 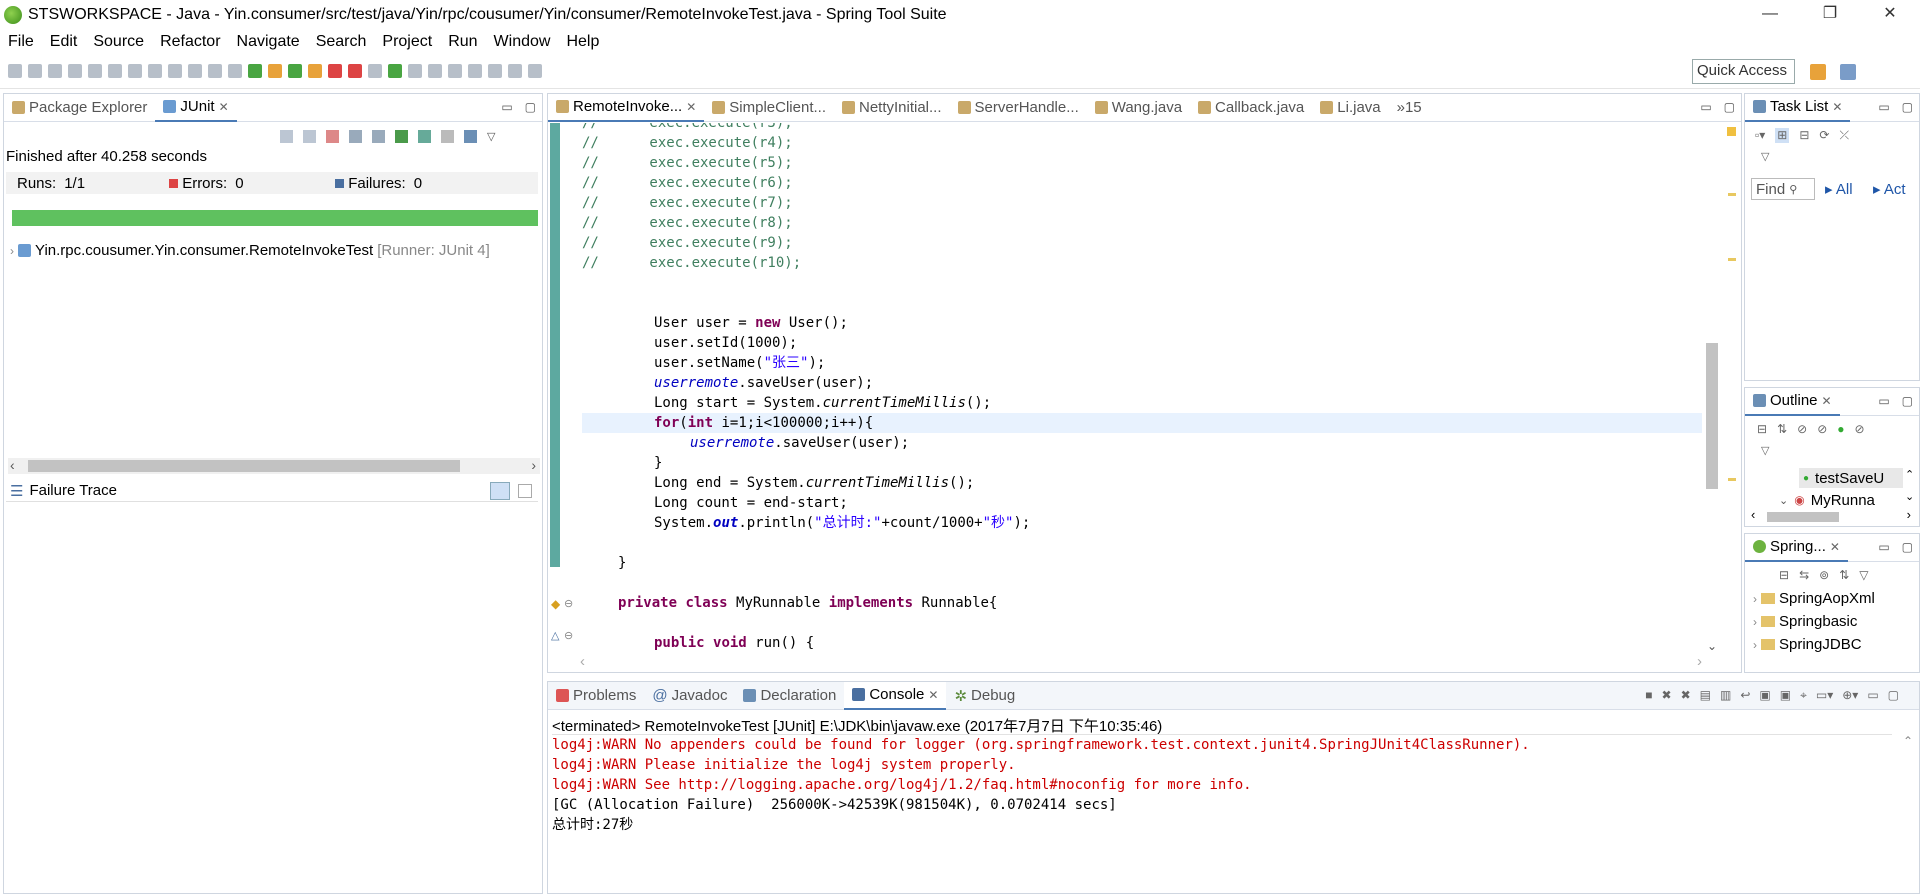 I want to click on tab-task-list: Task List ✕, so click(x=1798, y=107).